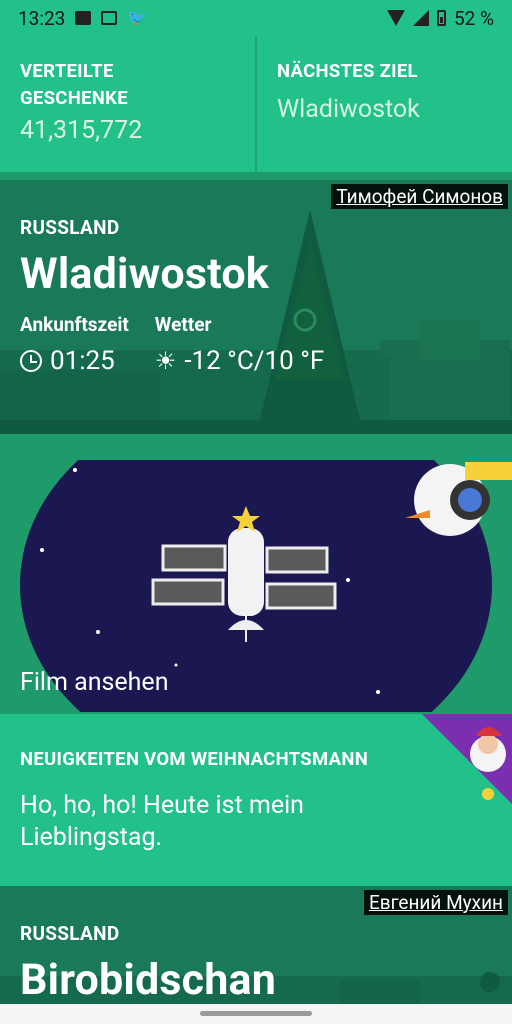  What do you see at coordinates (137, 17) in the screenshot?
I see `twitter-icon: 🐦` at bounding box center [137, 17].